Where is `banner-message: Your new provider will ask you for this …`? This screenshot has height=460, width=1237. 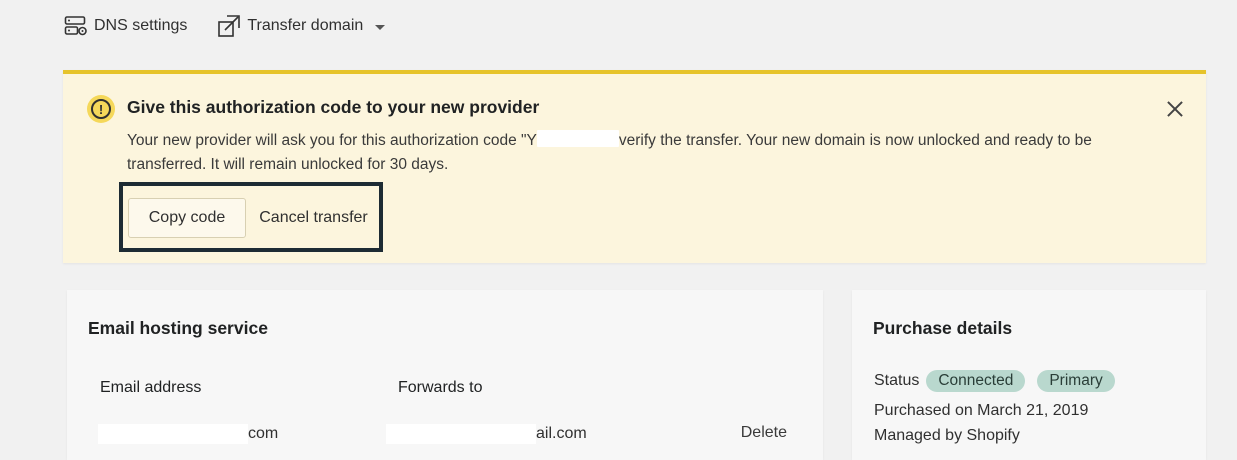 banner-message: Your new provider will ask you for this … is located at coordinates (622, 153).